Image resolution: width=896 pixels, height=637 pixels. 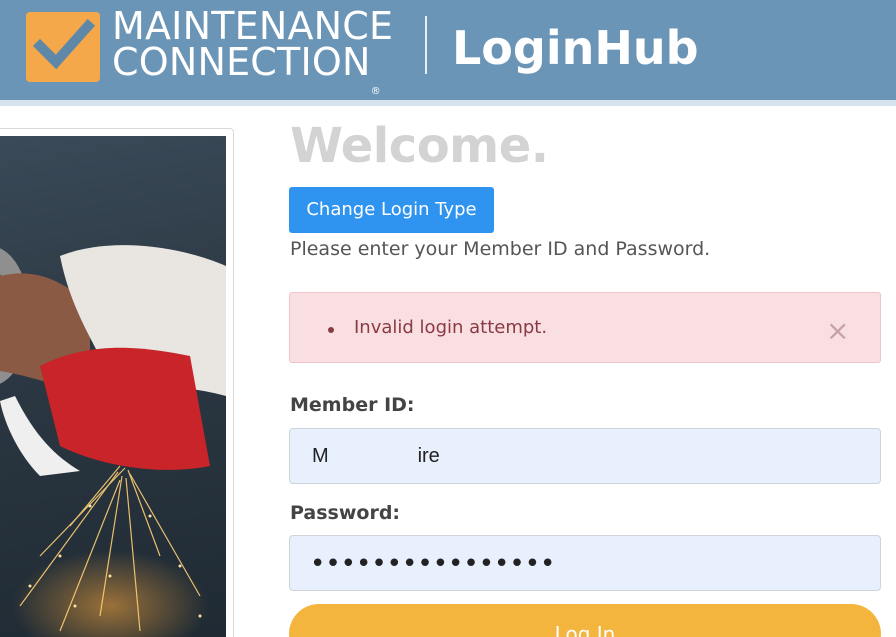 What do you see at coordinates (585, 327) in the screenshot?
I see `error-alert: Invalid login attempt.` at bounding box center [585, 327].